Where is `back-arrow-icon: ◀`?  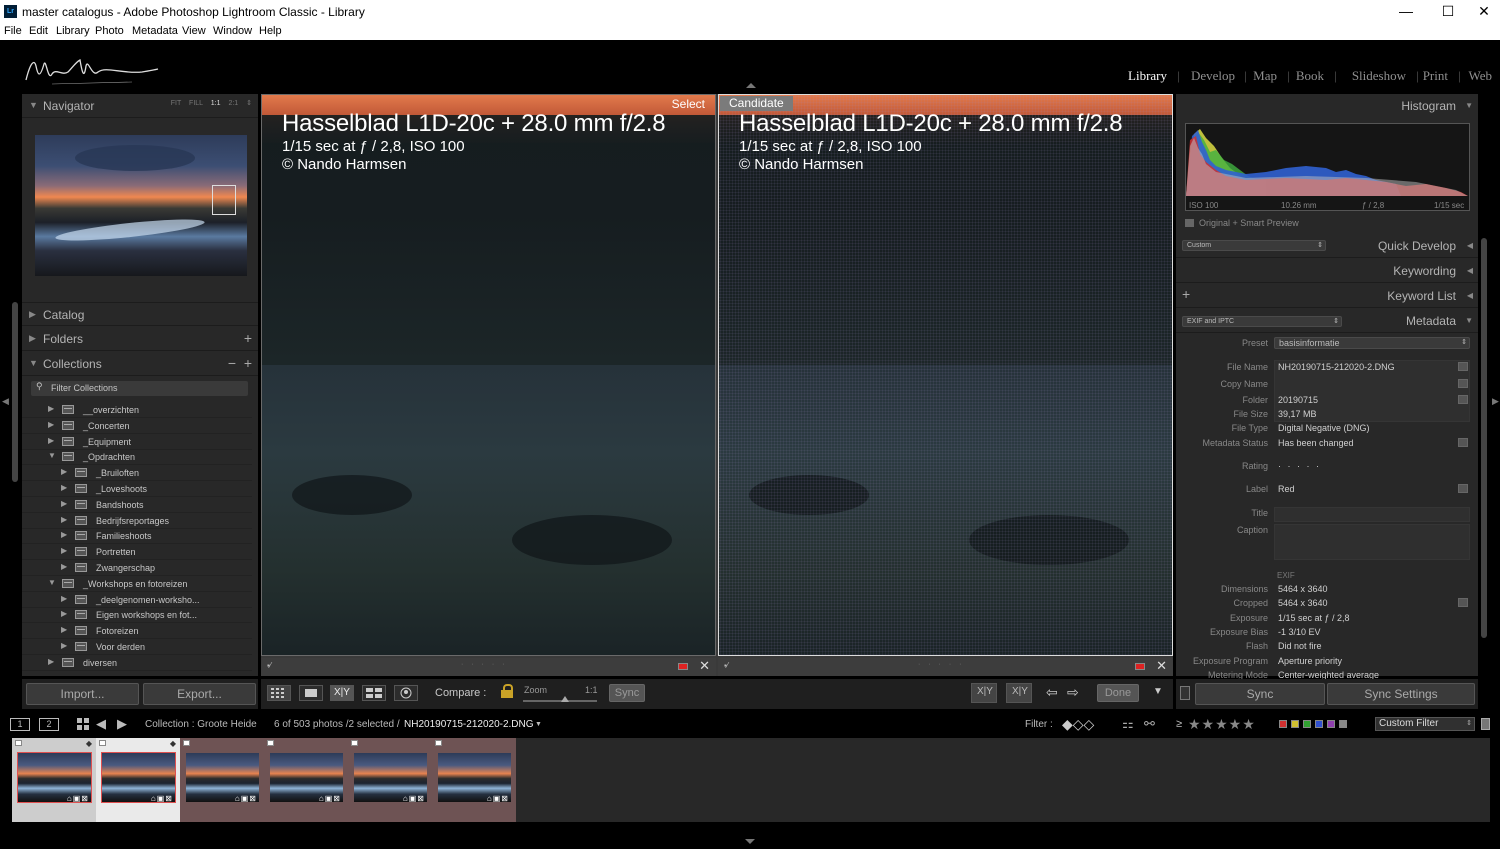
back-arrow-icon: ◀ is located at coordinates (101, 724).